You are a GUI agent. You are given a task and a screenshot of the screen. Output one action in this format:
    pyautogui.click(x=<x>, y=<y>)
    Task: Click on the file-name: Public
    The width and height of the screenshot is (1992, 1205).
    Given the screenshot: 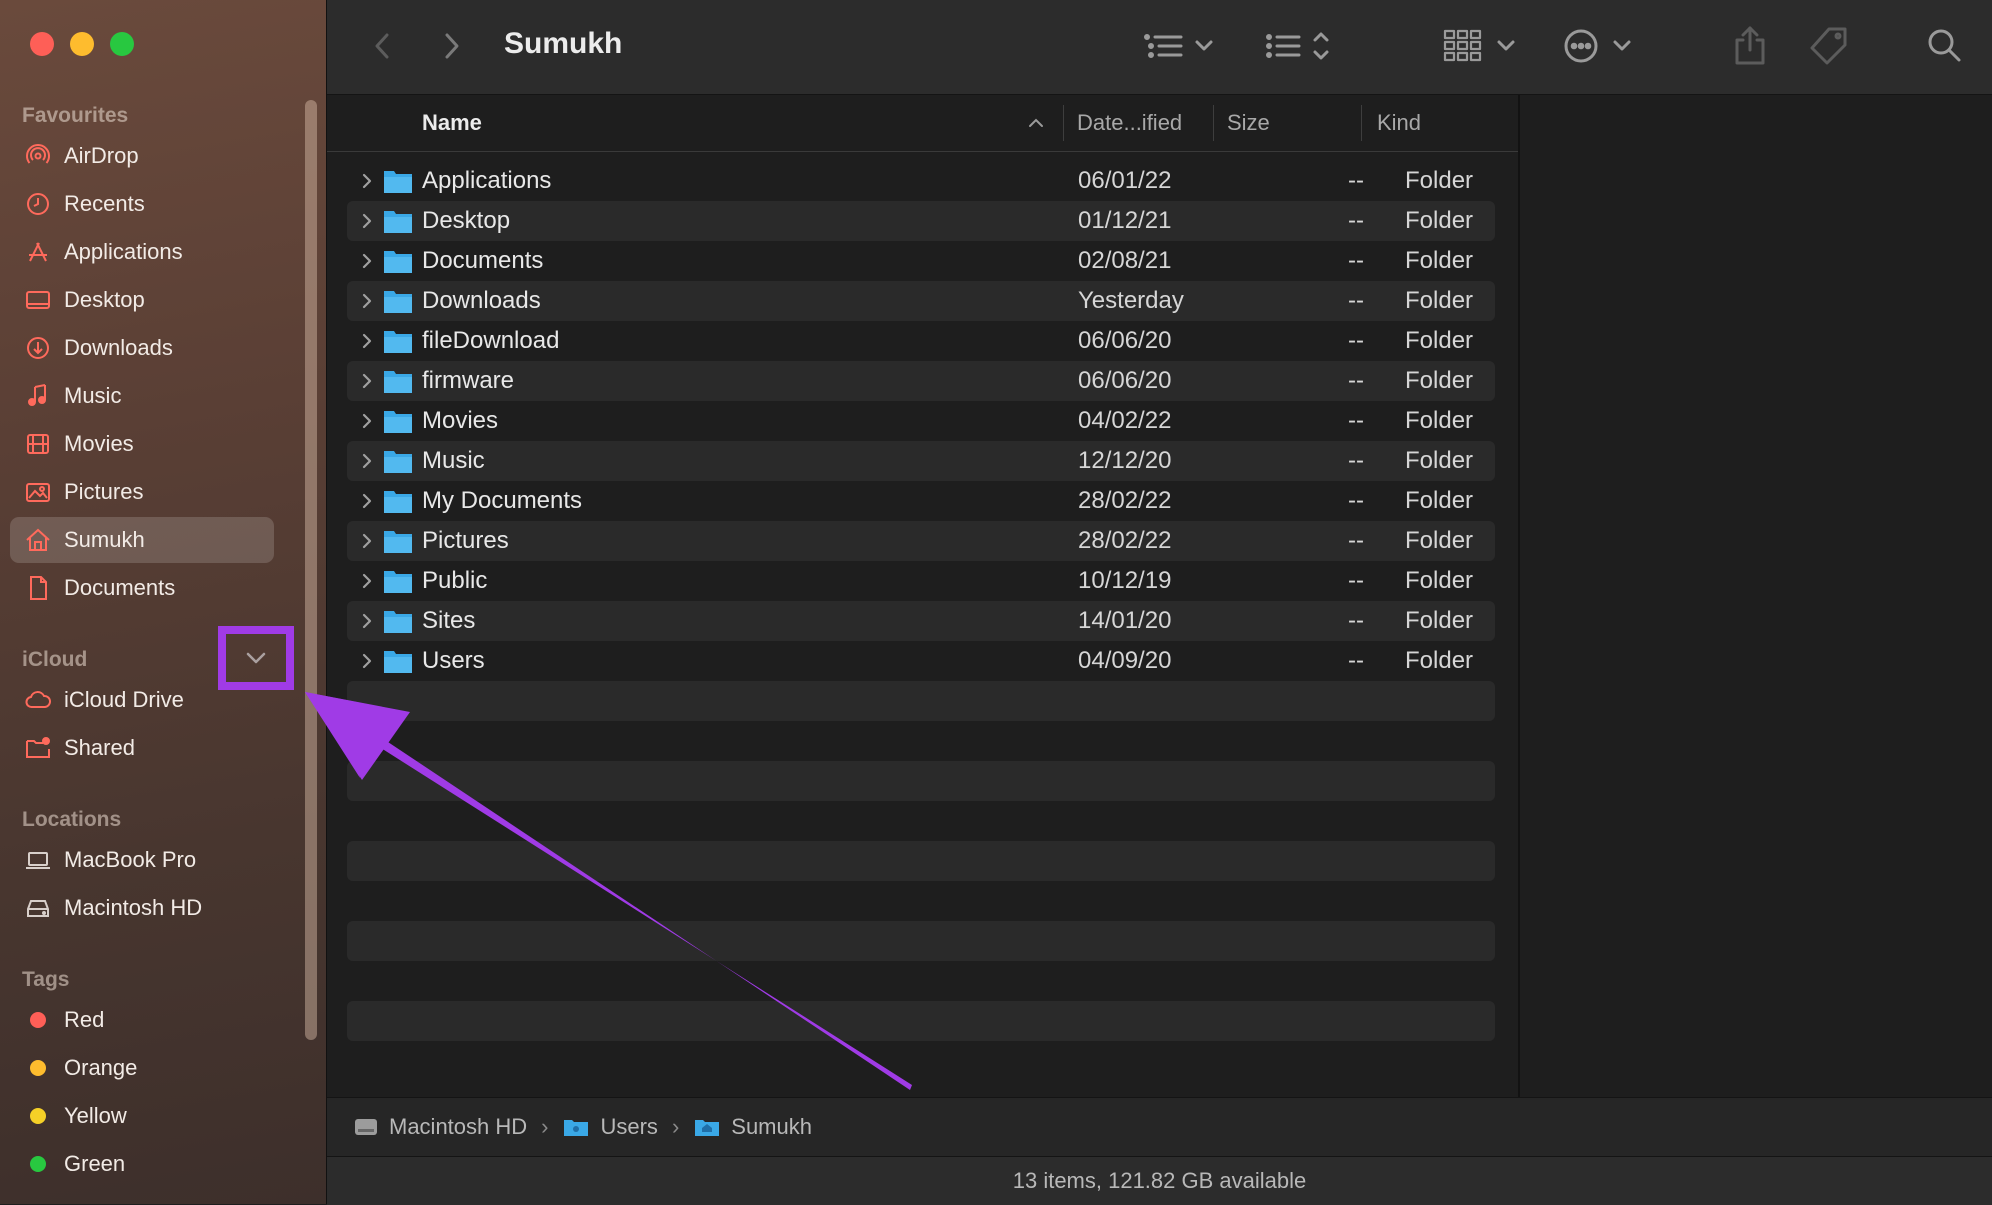 What is the action you would take?
    pyautogui.click(x=455, y=580)
    